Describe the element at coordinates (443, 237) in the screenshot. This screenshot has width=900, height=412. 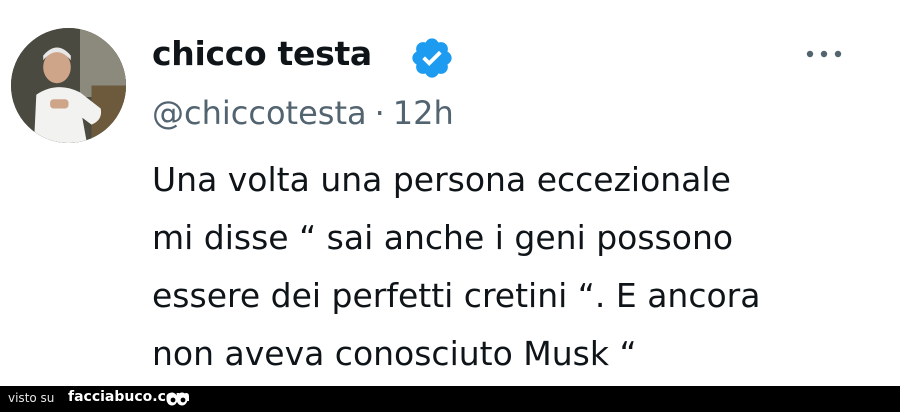
I see `tweet-text-line: mi disse “ sai anche i geni possono` at that location.